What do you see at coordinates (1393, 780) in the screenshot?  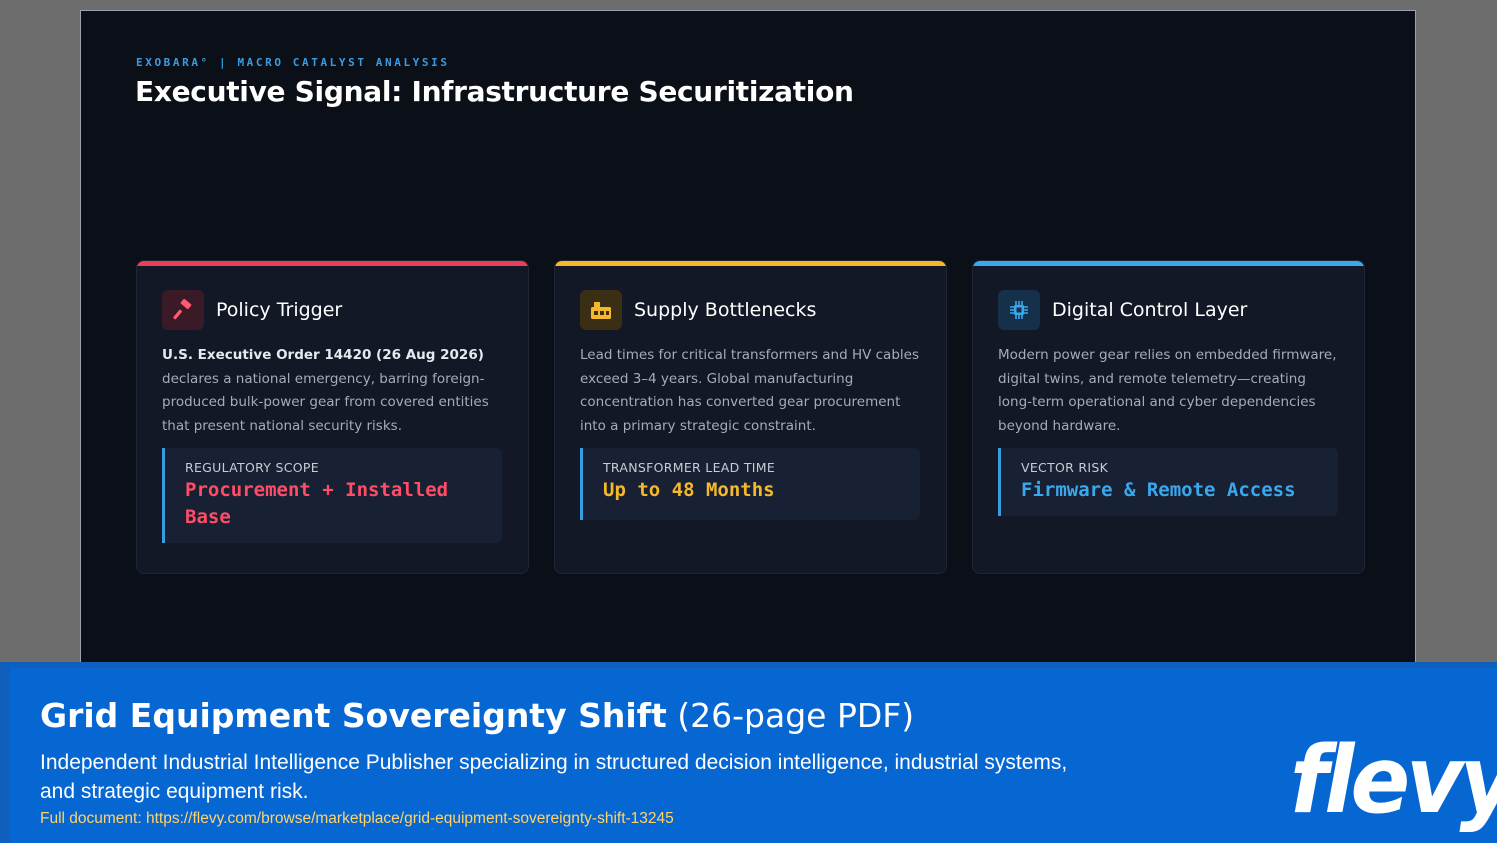 I see `flevy-logo: flevy` at bounding box center [1393, 780].